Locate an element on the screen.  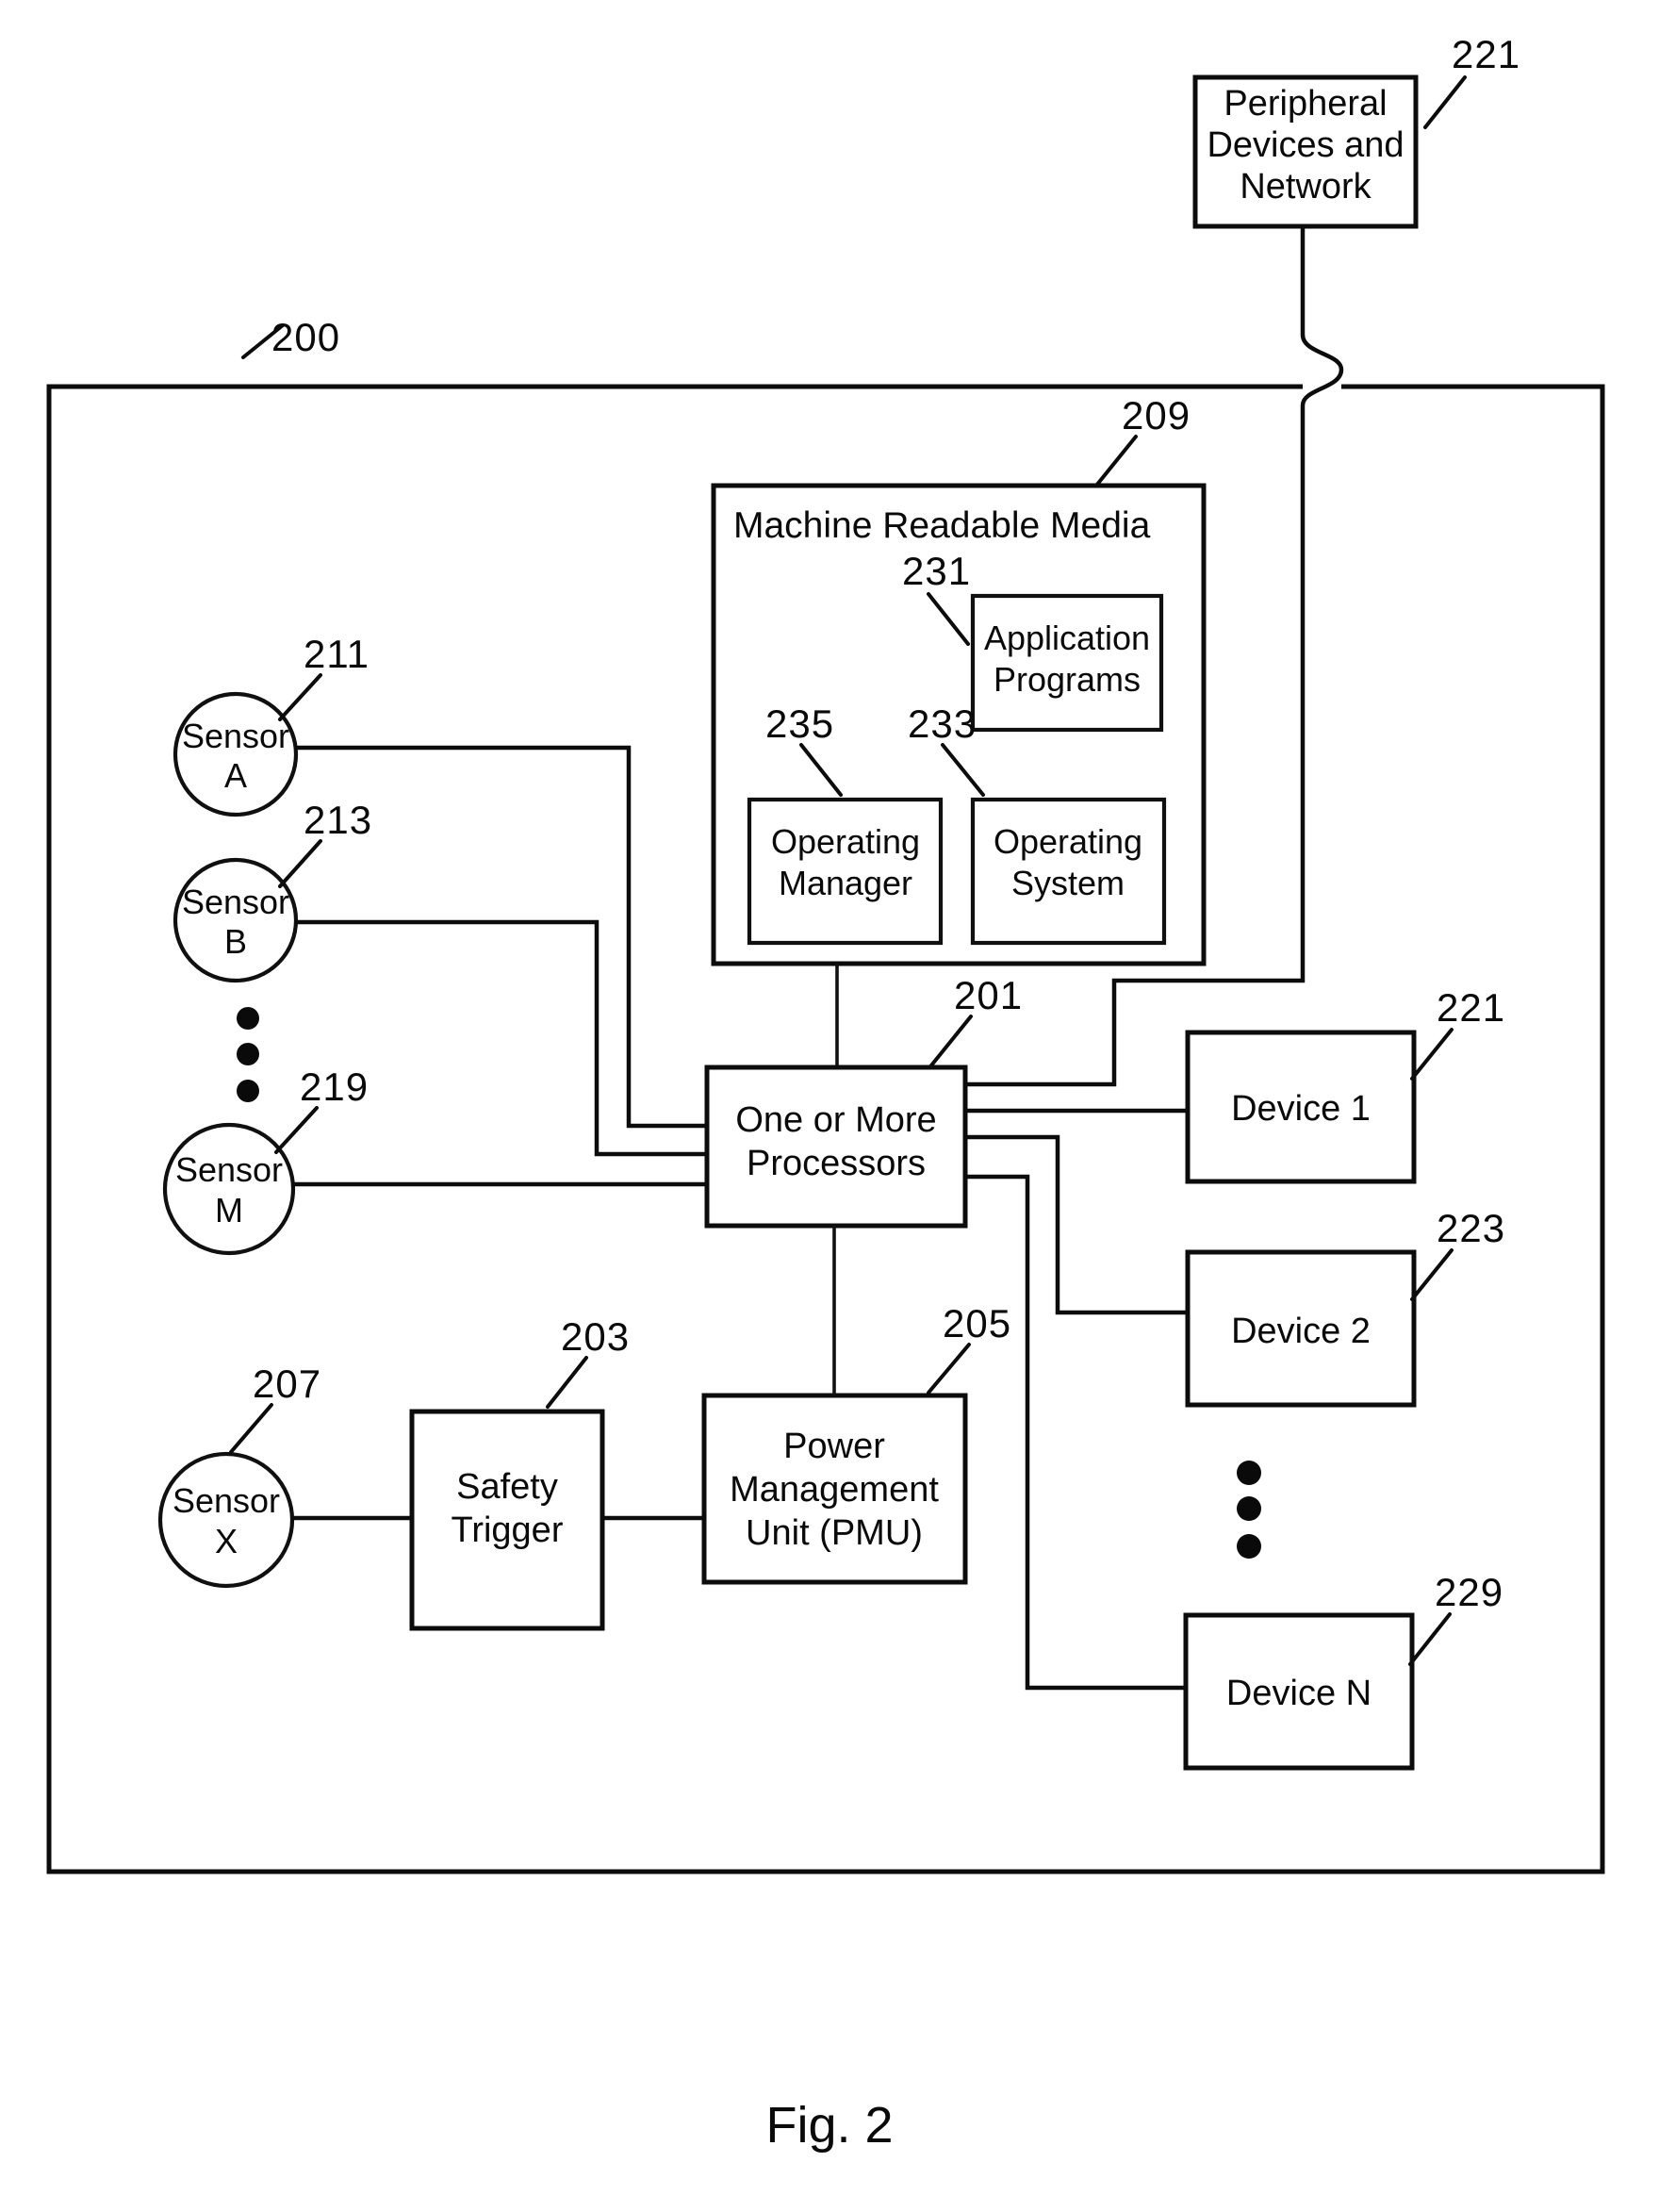
sensor-m-line-2: M is located at coordinates (229, 1210).